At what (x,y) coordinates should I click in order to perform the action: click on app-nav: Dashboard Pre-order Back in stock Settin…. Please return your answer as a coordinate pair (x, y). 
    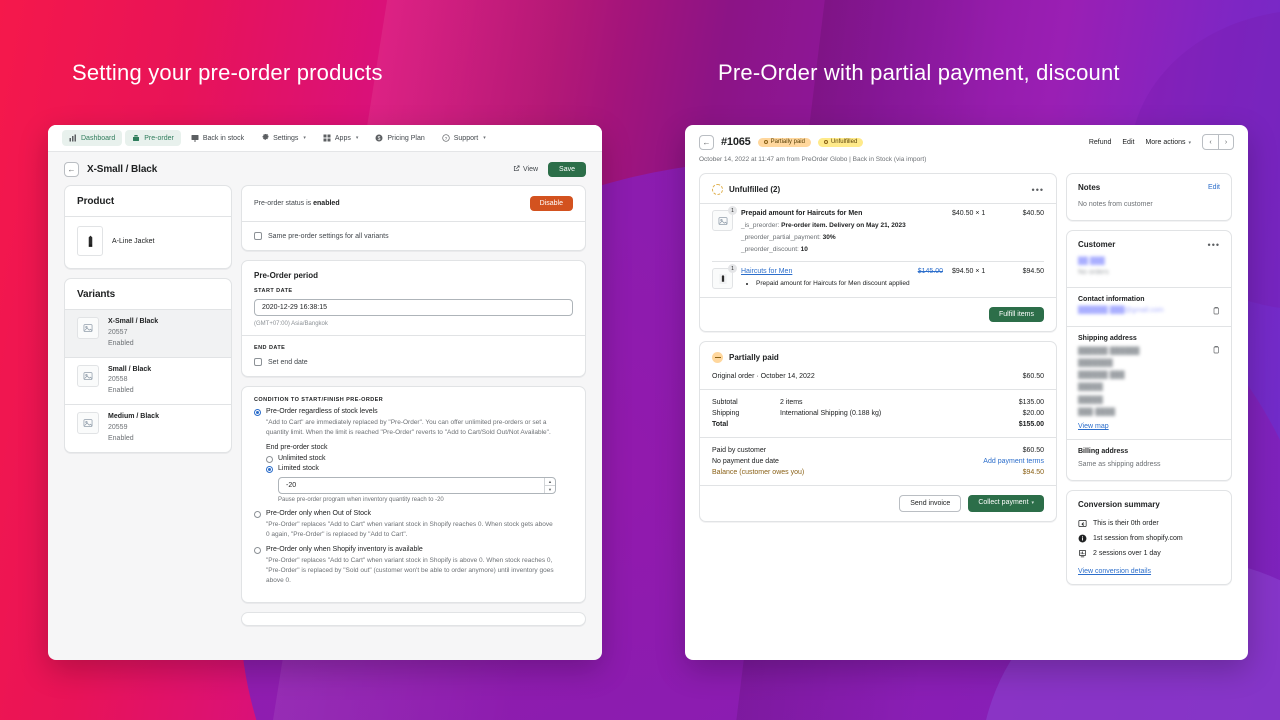
    Looking at the image, I should click on (325, 138).